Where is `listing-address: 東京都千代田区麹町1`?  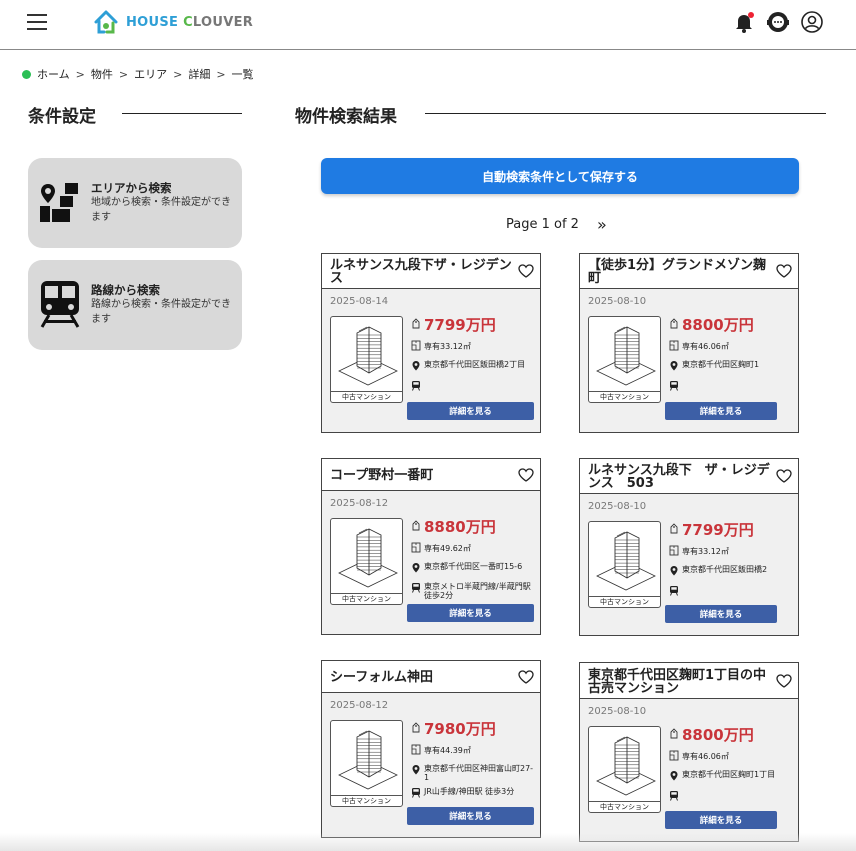
listing-address: 東京都千代田区麹町1 is located at coordinates (721, 364).